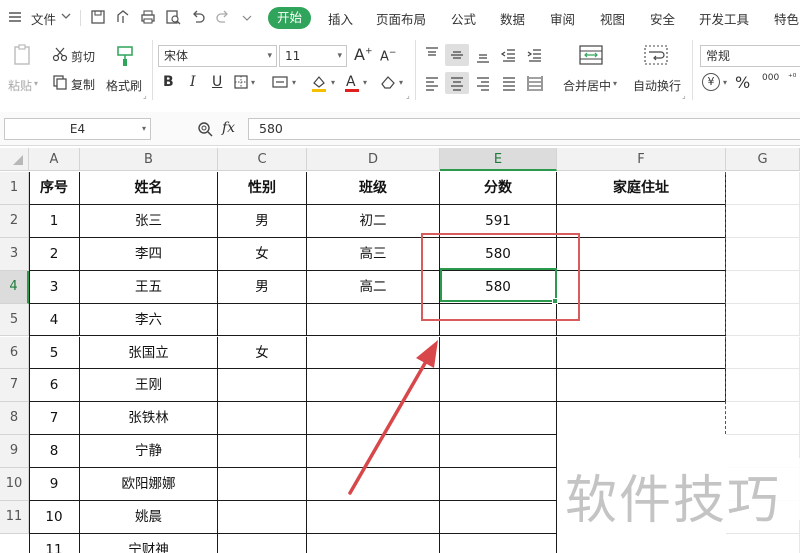 The width and height of the screenshot is (800, 553). I want to click on tab-insert: 插入, so click(340, 18).